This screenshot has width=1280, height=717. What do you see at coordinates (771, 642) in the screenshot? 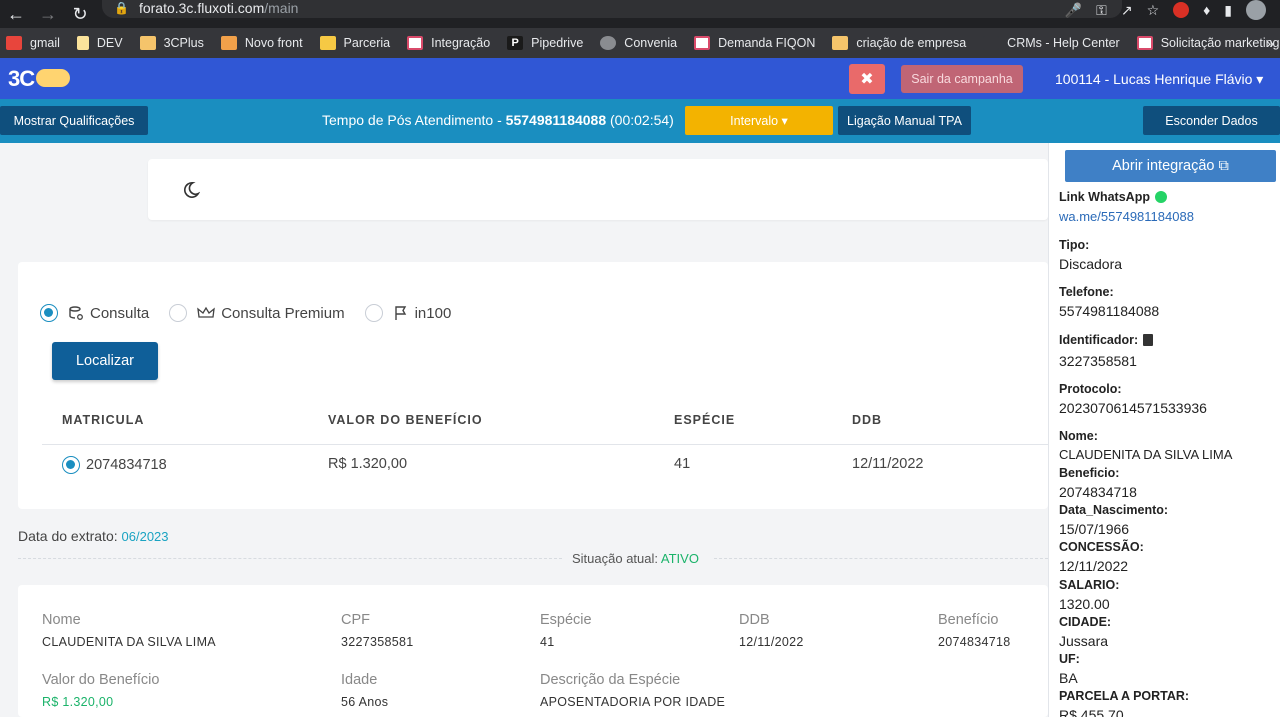
I see `ddb-value: 12/11/2022` at bounding box center [771, 642].